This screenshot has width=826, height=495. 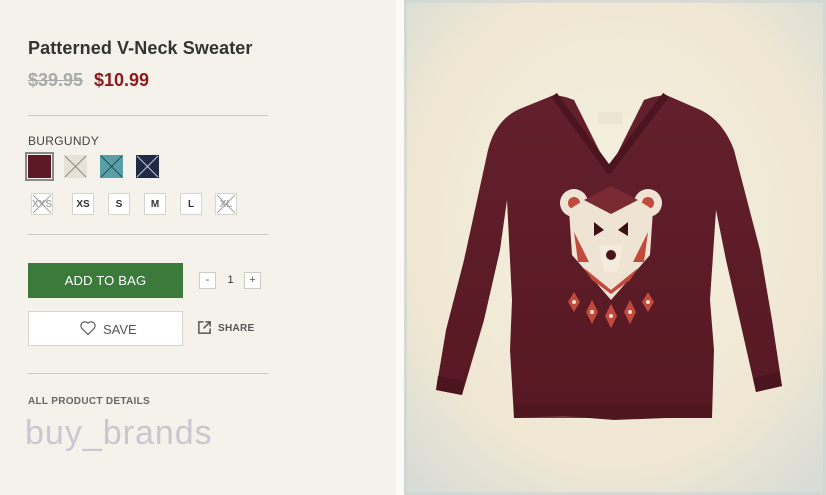 I want to click on size-s: S, so click(x=119, y=204).